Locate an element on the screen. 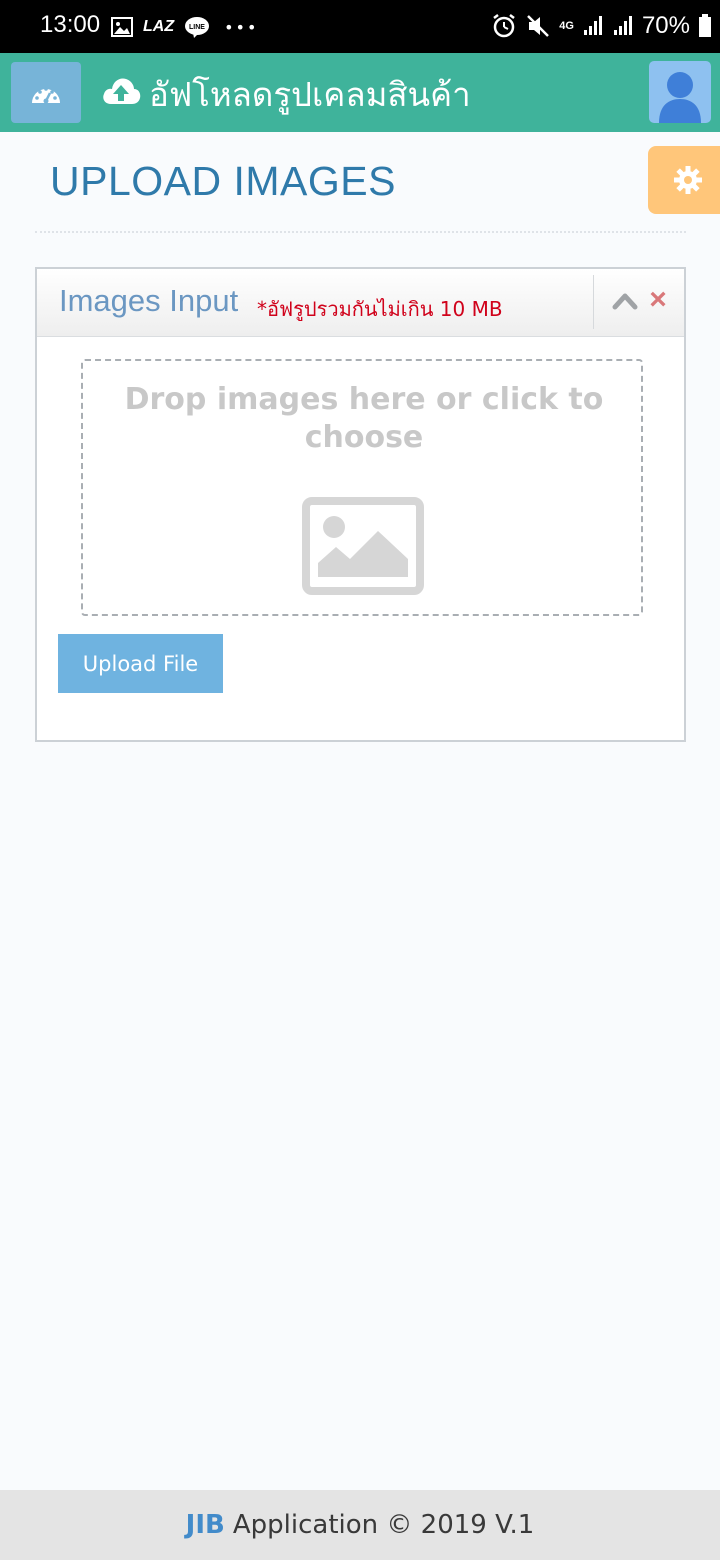  dropzone-text: Drop images here or click to choose is located at coordinates (364, 418).